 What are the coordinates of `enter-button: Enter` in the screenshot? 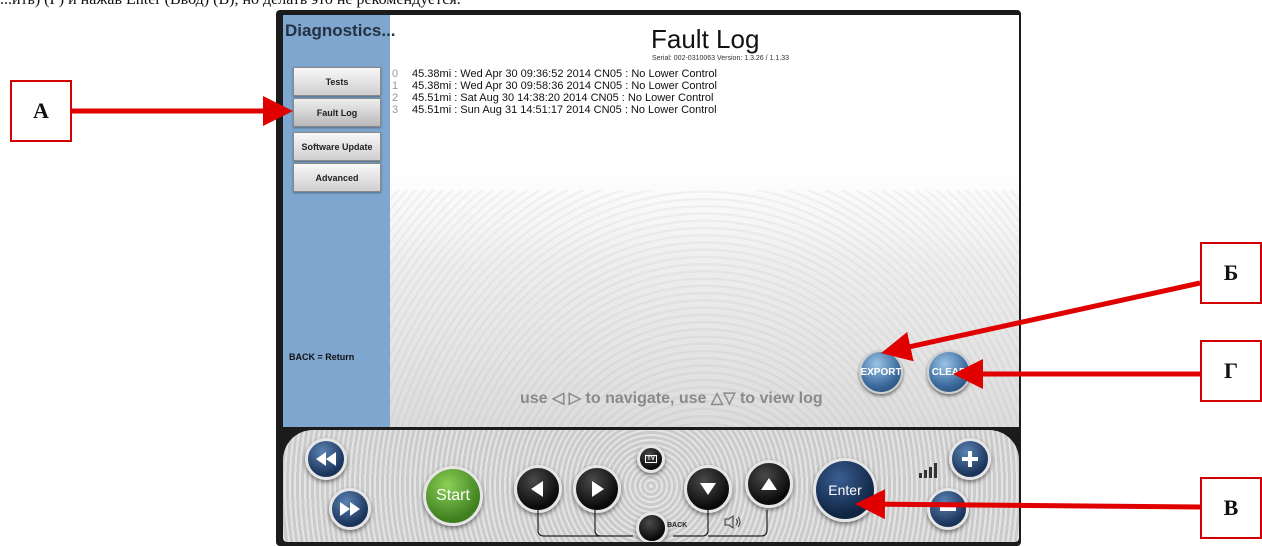 It's located at (845, 490).